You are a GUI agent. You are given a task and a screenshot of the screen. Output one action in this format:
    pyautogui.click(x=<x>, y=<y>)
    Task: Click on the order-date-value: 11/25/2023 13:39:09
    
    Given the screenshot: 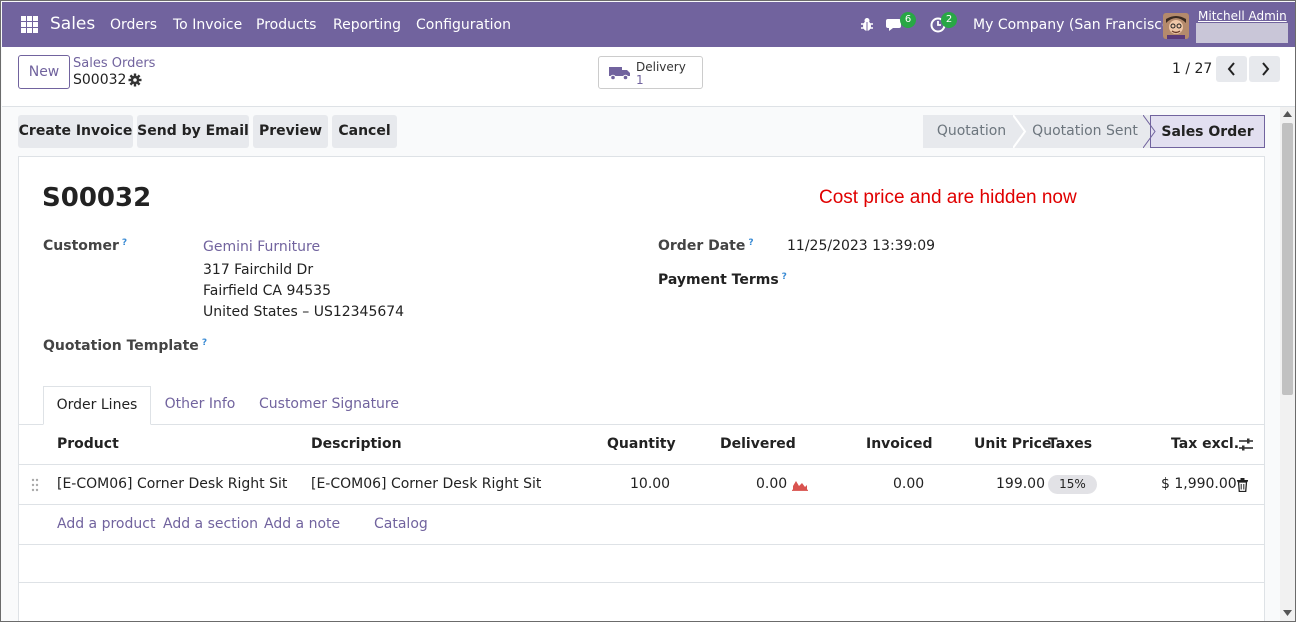 What is the action you would take?
    pyautogui.click(x=861, y=246)
    